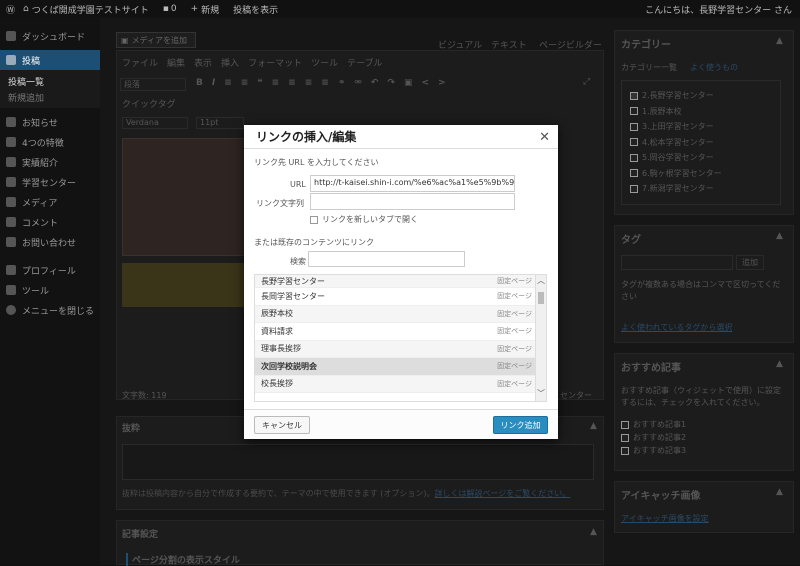  I want to click on site-name-link: つくば開成学園テストサイト, so click(90, 9).